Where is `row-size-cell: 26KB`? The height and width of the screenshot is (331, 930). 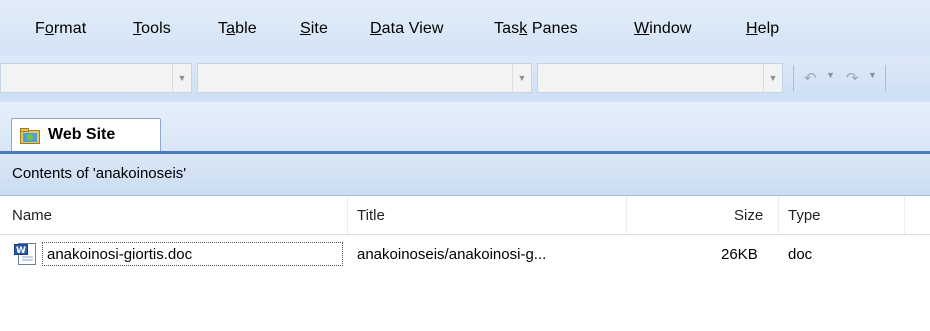
row-size-cell: 26KB is located at coordinates (739, 254).